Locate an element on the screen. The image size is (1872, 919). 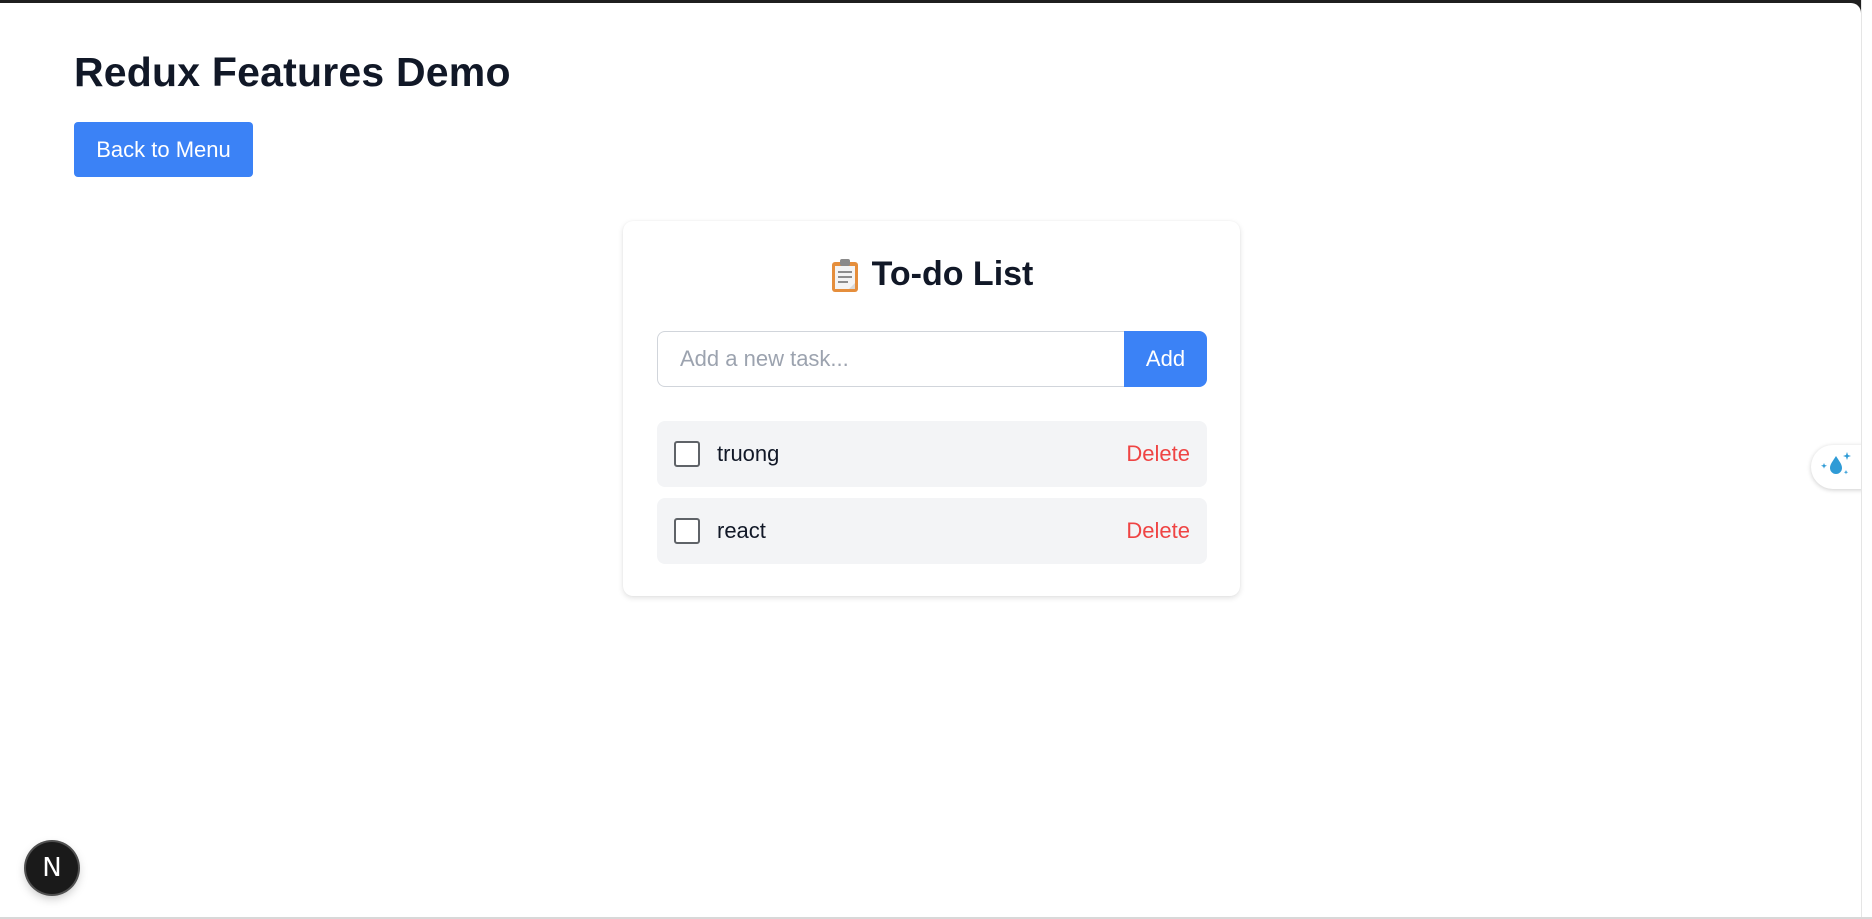
add-task-form: Add is located at coordinates (932, 359).